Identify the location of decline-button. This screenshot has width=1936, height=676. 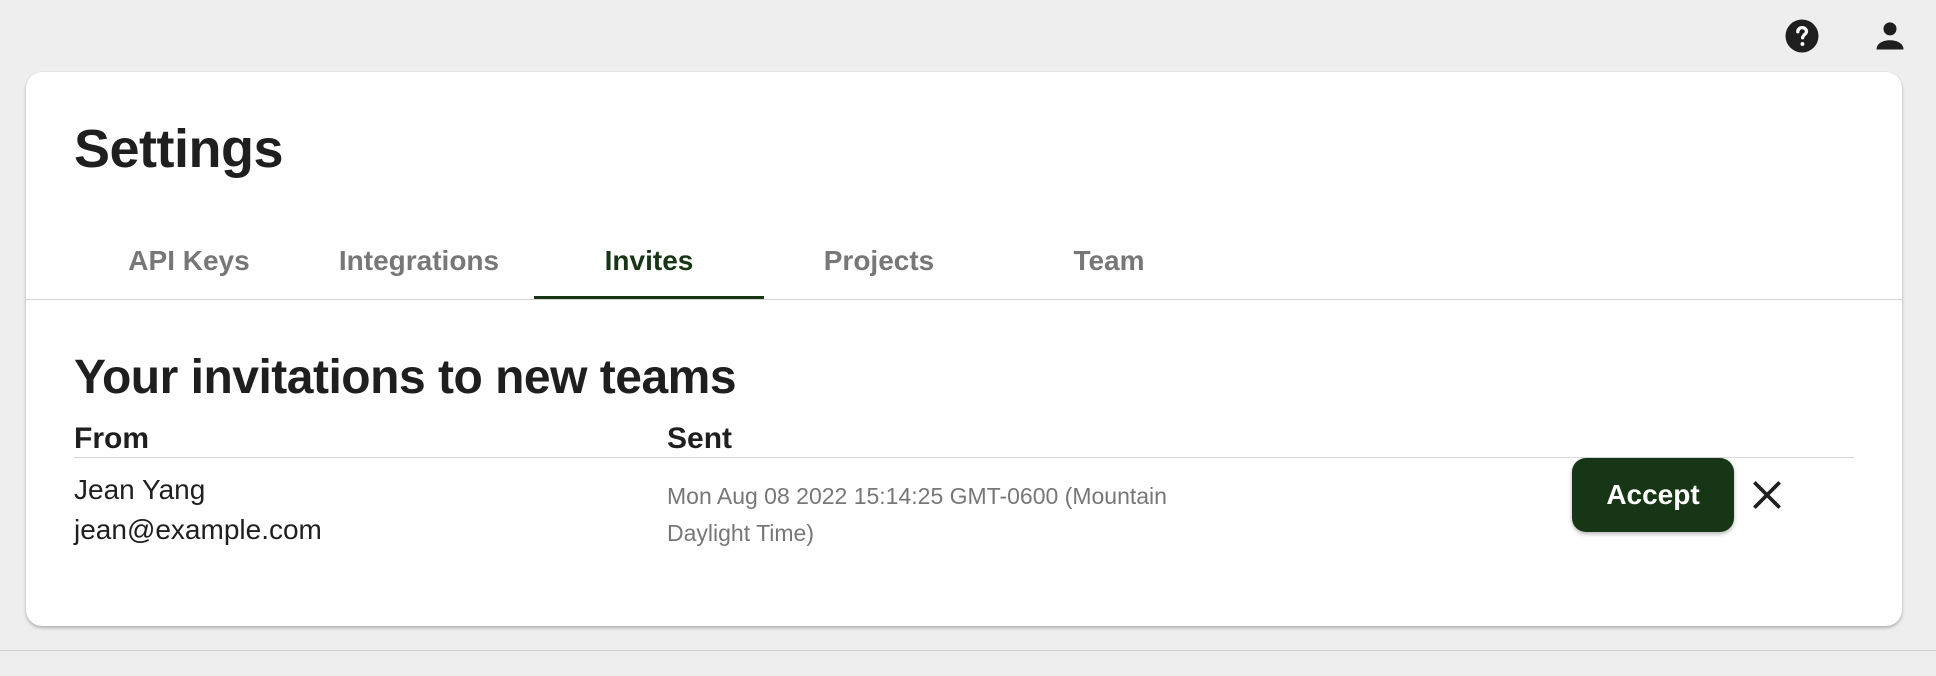
(1767, 495).